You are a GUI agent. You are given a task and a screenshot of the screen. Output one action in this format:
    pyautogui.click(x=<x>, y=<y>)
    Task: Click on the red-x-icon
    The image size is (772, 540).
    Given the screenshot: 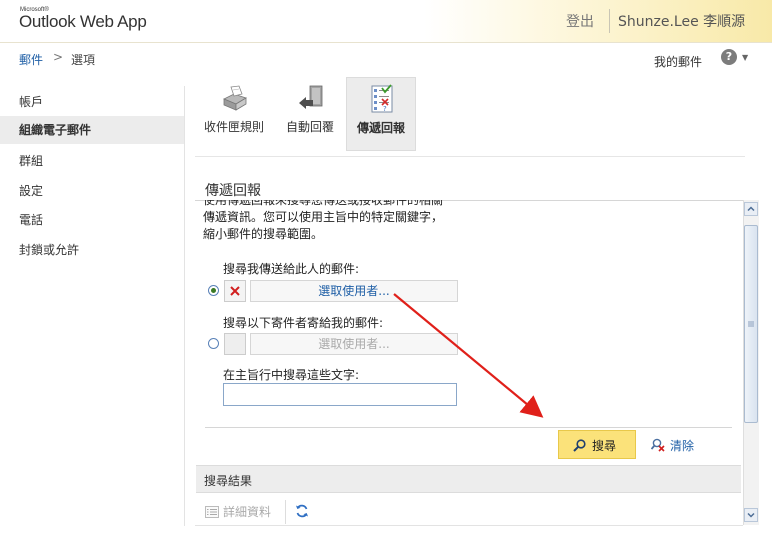 What is the action you would take?
    pyautogui.click(x=235, y=291)
    